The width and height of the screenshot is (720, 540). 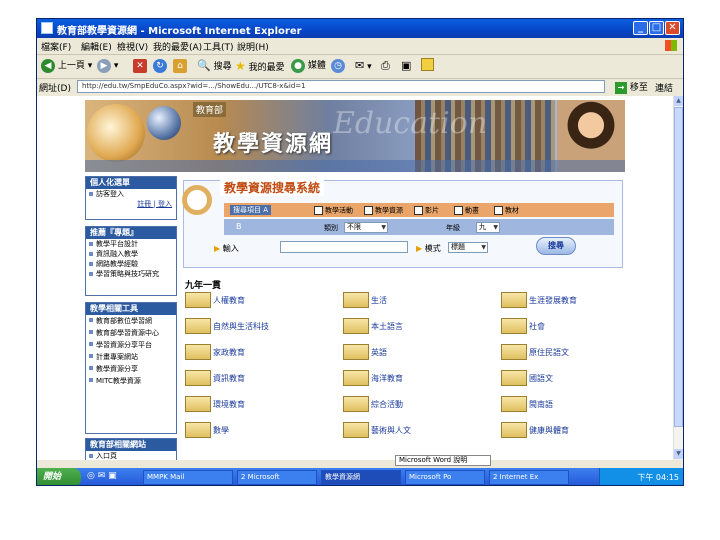 I want to click on edit-icon: ▣, so click(x=406, y=65).